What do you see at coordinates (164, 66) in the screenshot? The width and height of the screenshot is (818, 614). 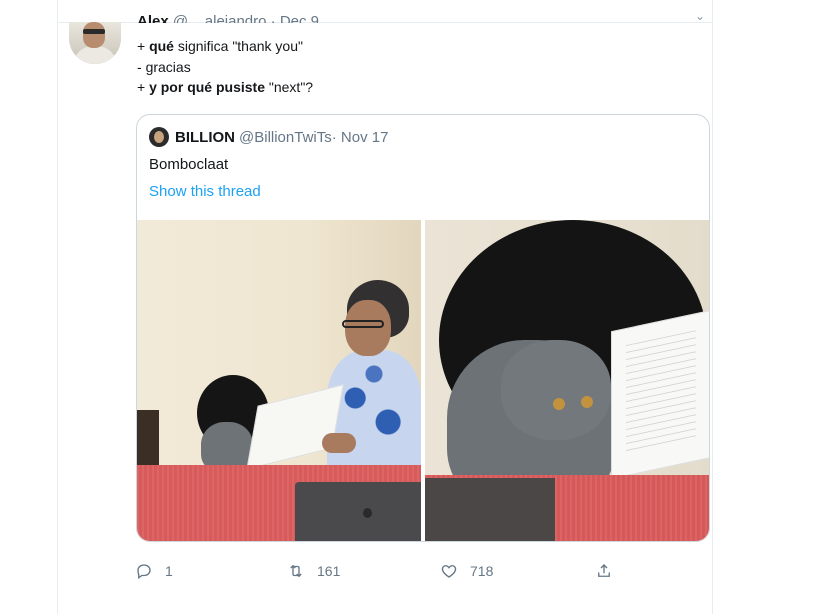 I see `tweet-line: - gracias` at bounding box center [164, 66].